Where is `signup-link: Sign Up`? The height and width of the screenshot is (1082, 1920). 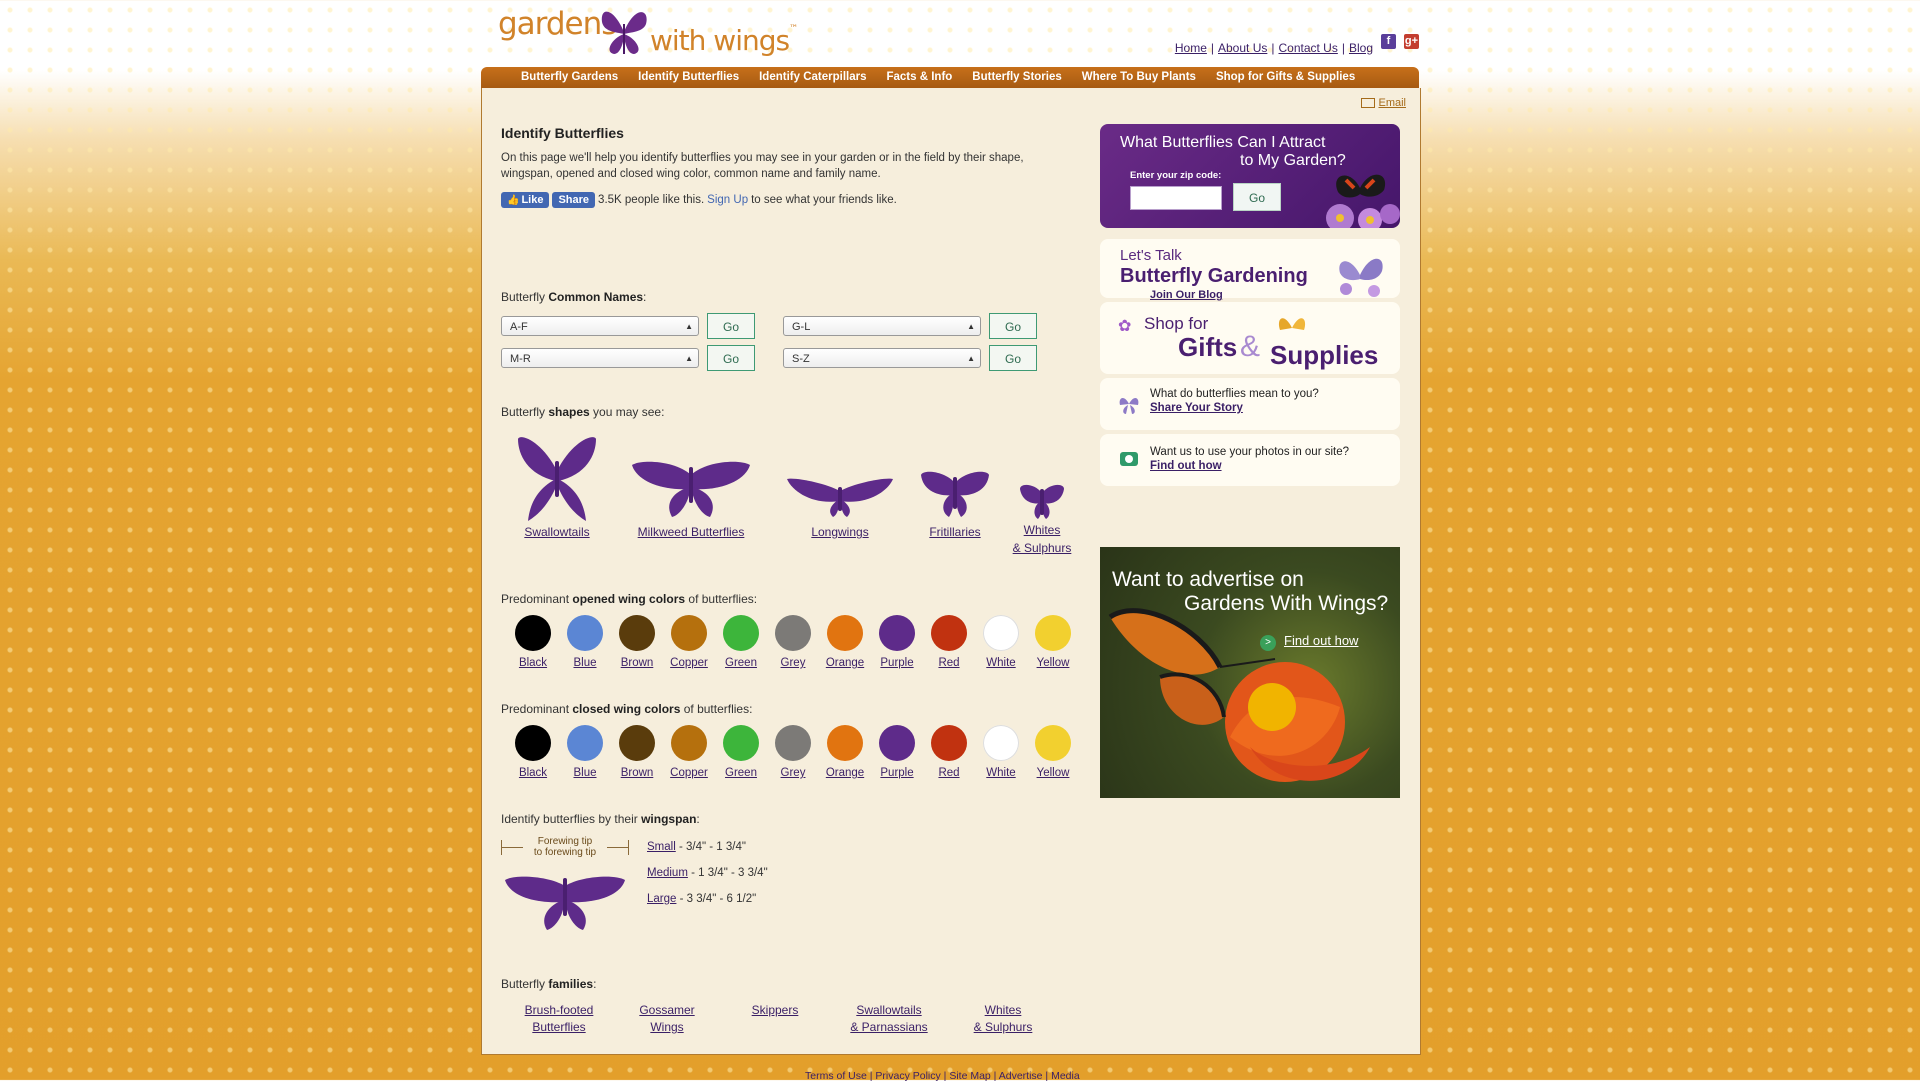 signup-link: Sign Up is located at coordinates (727, 200).